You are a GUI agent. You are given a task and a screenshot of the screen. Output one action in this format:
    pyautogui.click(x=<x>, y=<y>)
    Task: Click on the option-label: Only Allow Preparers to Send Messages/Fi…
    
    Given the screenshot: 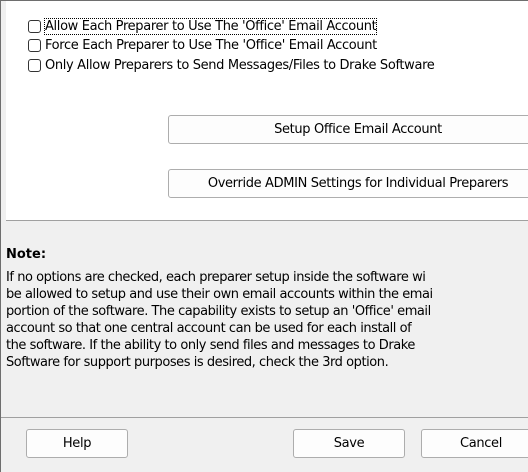 What is the action you would take?
    pyautogui.click(x=240, y=65)
    